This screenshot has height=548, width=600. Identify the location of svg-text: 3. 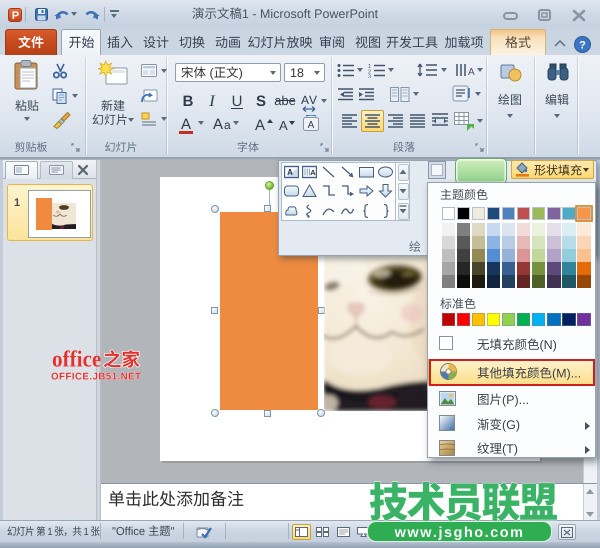
(369, 77).